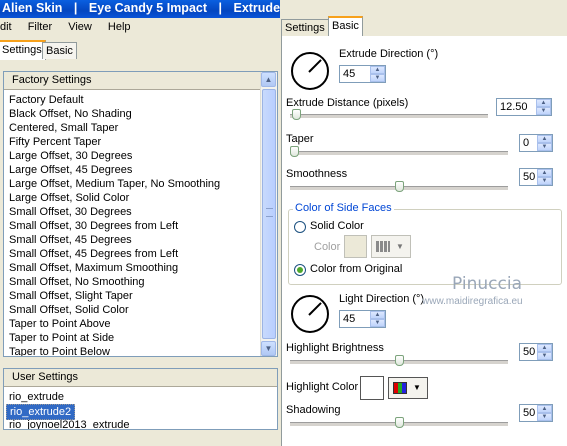 This screenshot has width=567, height=446. What do you see at coordinates (140, 338) in the screenshot?
I see `list-item: Taper to Point at Side` at bounding box center [140, 338].